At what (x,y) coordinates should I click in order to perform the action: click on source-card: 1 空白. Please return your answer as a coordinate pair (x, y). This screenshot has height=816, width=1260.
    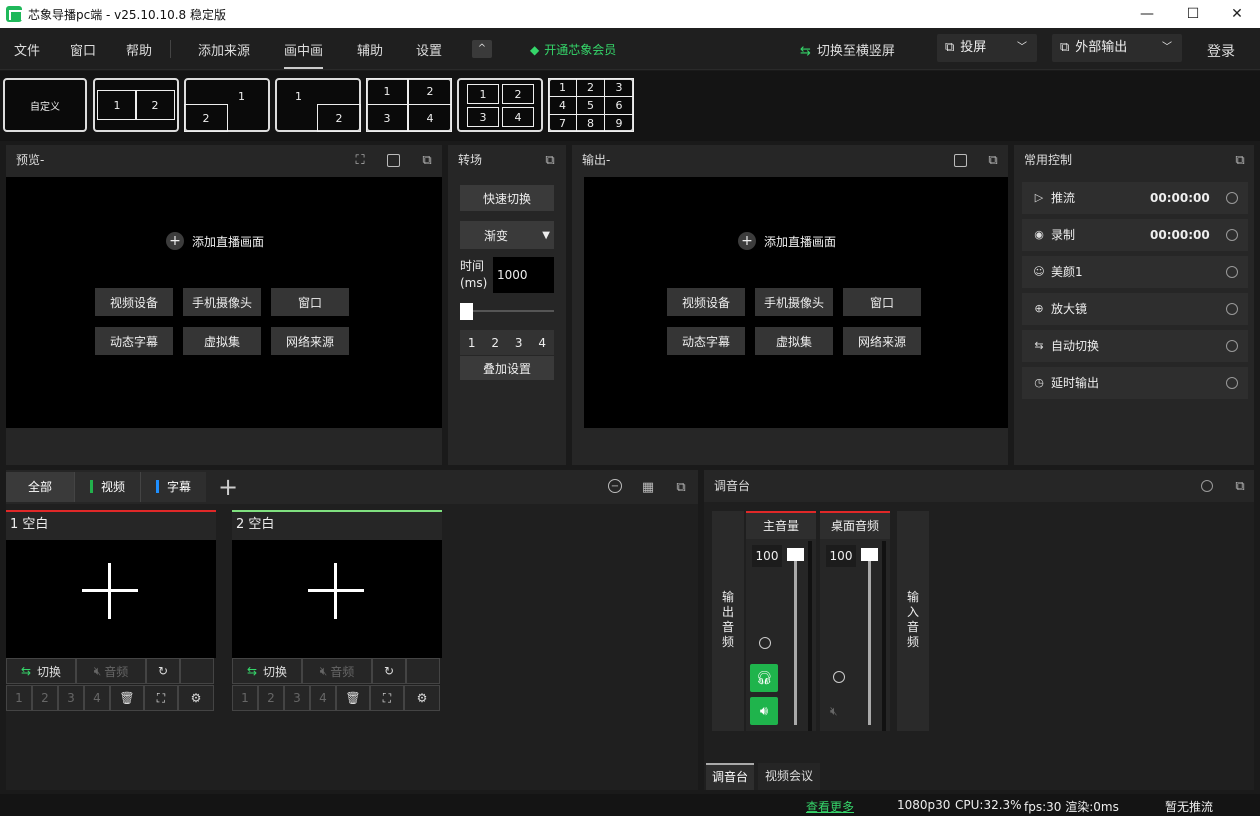
    Looking at the image, I should click on (111, 584).